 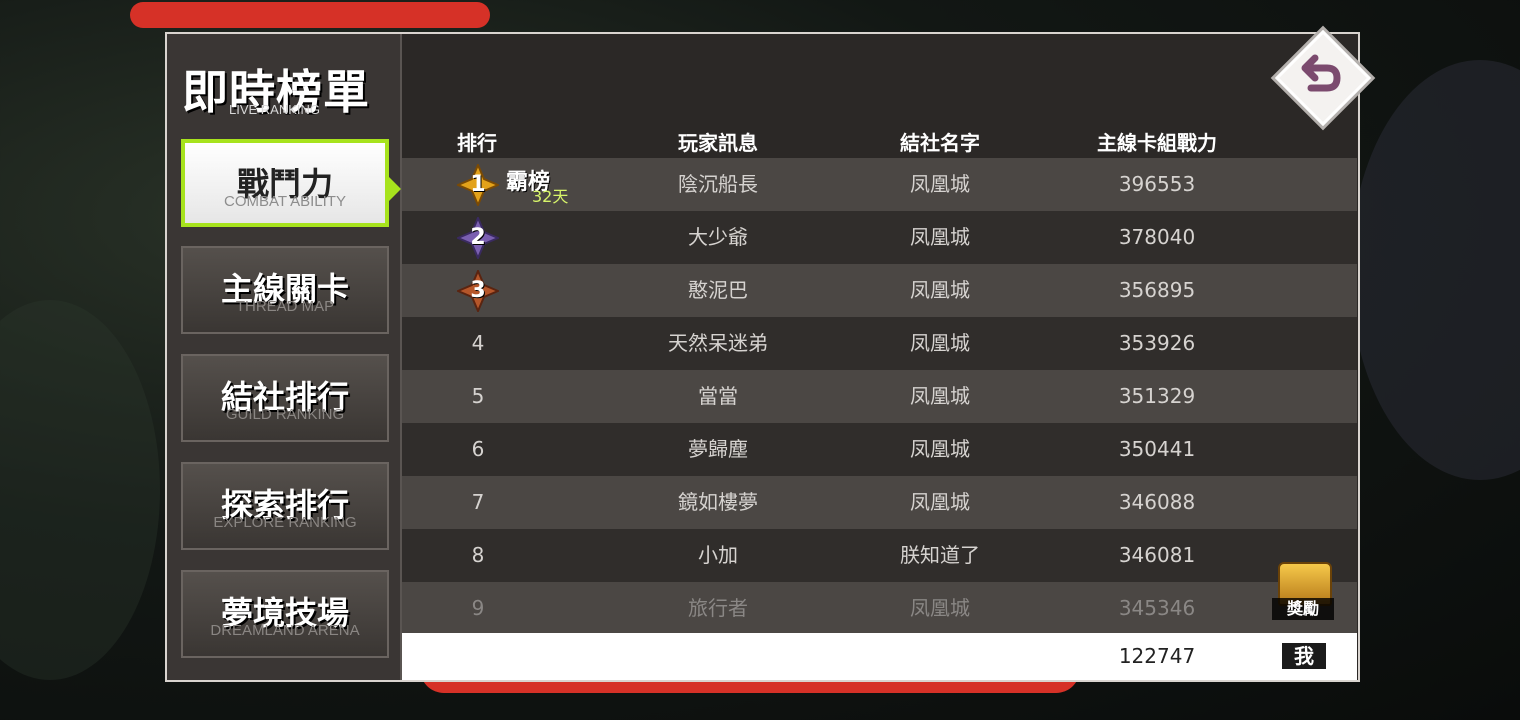 I want to click on back-button, so click(x=1320, y=75).